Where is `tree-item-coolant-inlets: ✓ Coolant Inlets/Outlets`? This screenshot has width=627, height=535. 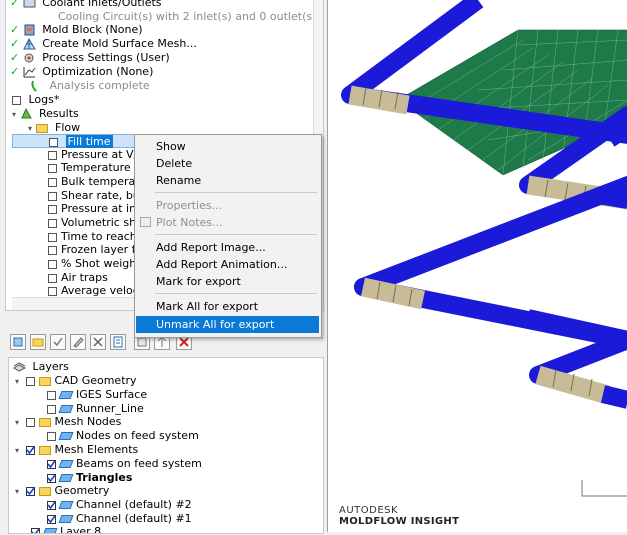
tree-item-coolant-inlets: ✓ Coolant Inlets/Outlets is located at coordinates (86, 5).